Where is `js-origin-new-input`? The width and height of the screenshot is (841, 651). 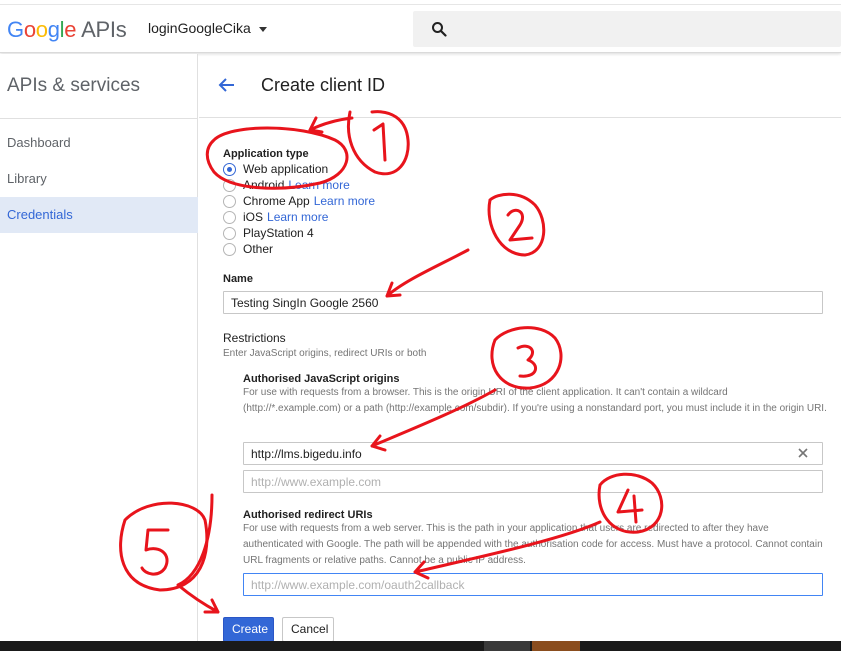 js-origin-new-input is located at coordinates (533, 481).